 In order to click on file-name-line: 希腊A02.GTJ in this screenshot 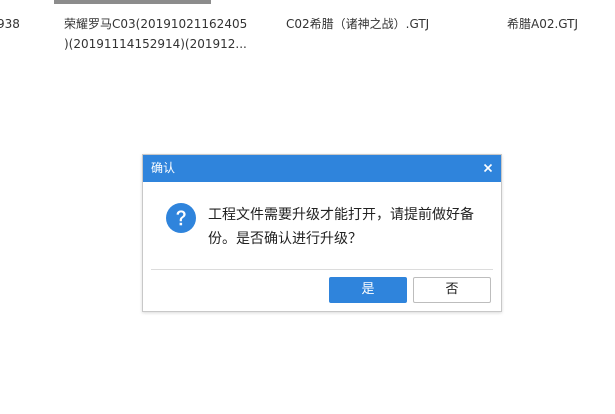, I will do `click(543, 24)`.